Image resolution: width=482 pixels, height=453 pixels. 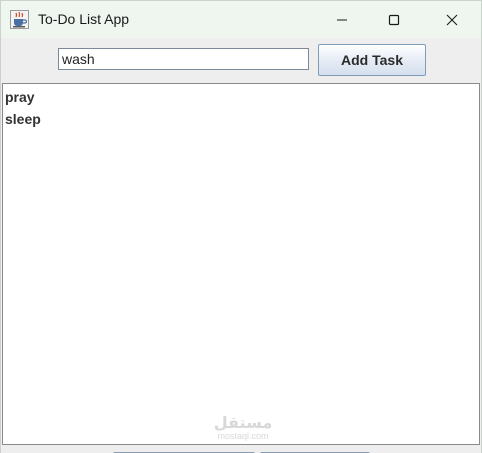 I want to click on minimize-button, so click(x=342, y=19).